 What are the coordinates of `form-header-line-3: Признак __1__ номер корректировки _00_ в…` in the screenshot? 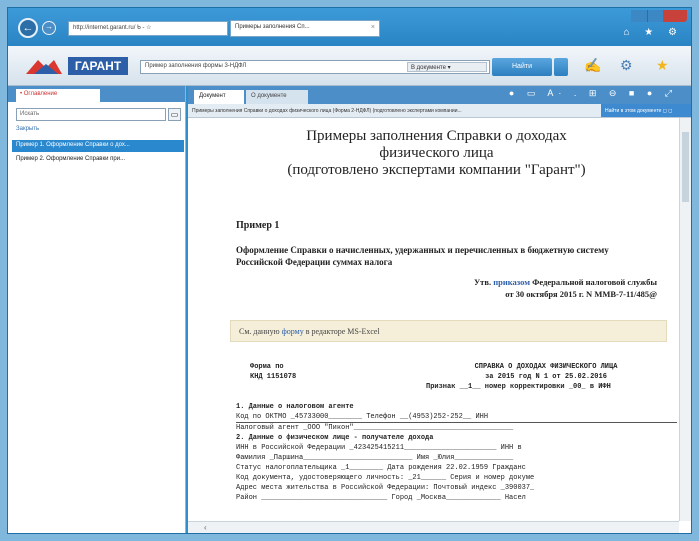 It's located at (518, 387).